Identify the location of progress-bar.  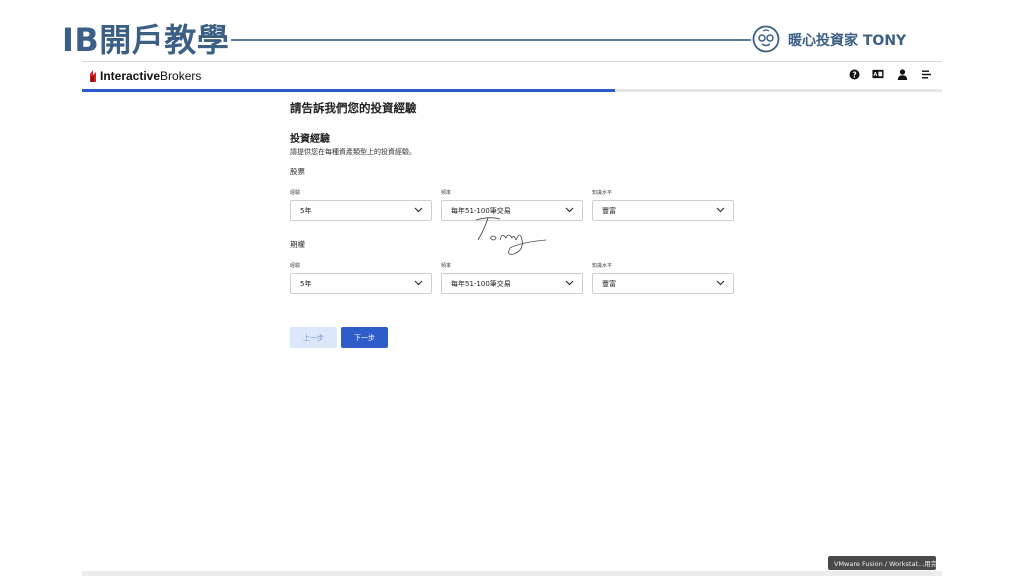
(512, 90).